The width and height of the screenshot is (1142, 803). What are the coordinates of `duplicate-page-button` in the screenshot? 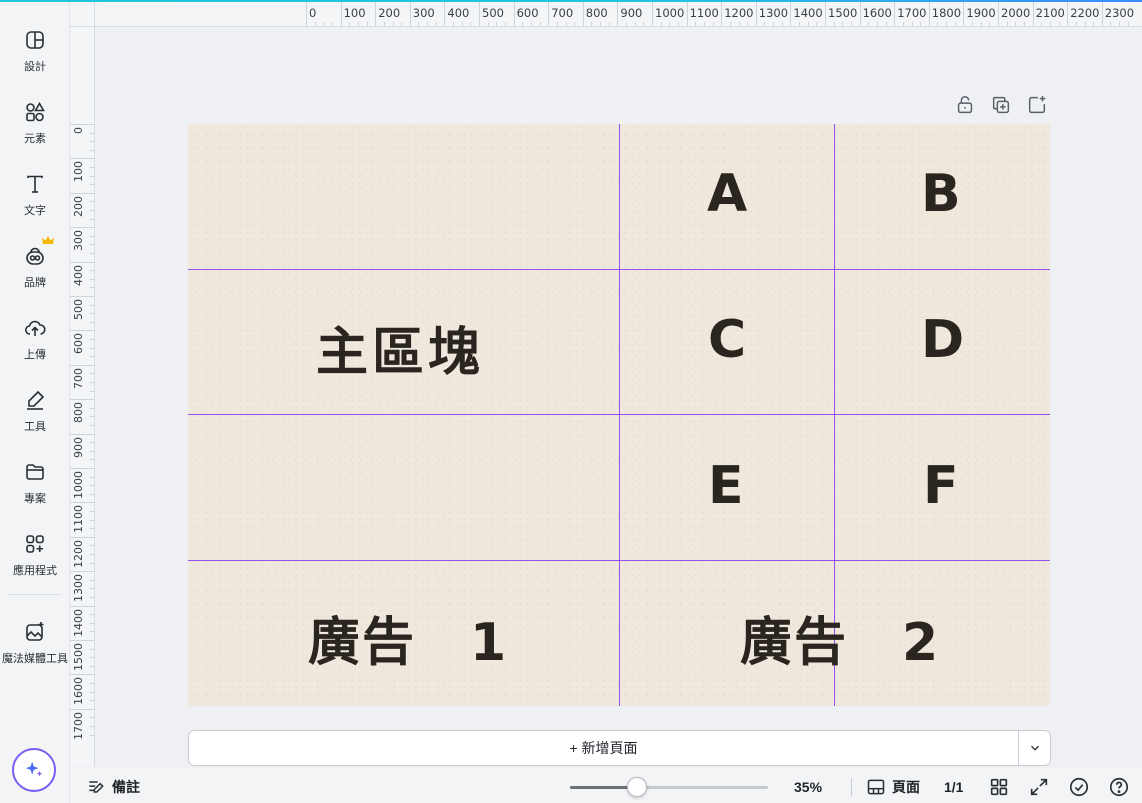 It's located at (1001, 105).